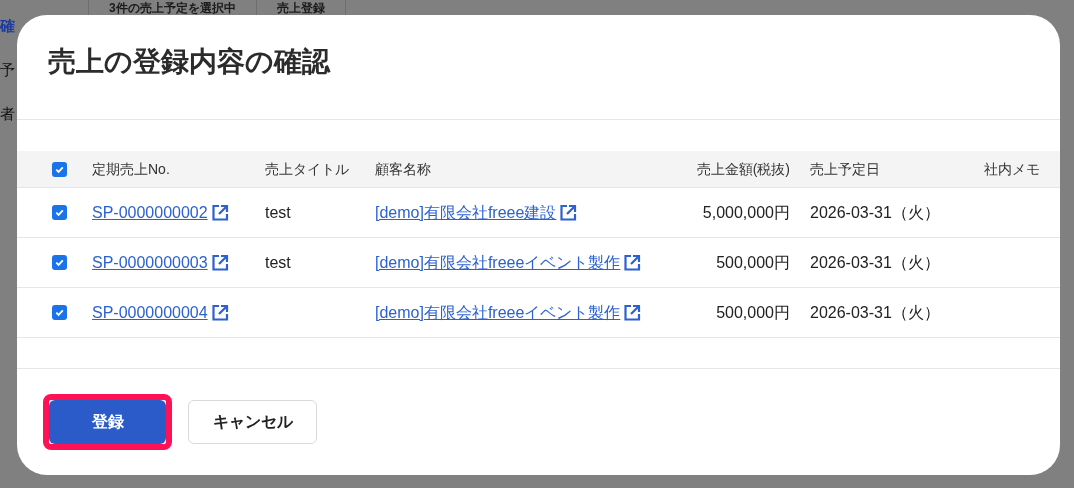 The width and height of the screenshot is (1074, 488). What do you see at coordinates (466, 212) in the screenshot?
I see `customer-link: [demo]有限会社freee建設` at bounding box center [466, 212].